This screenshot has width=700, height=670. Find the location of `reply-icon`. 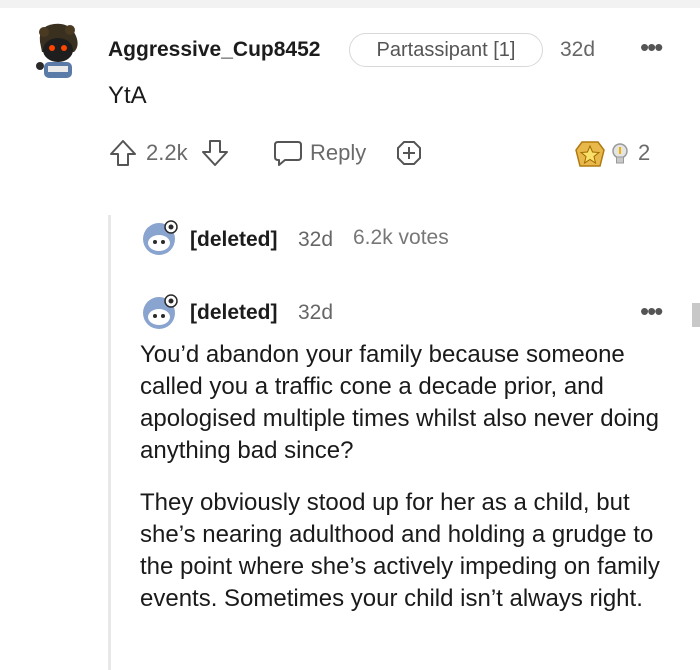

reply-icon is located at coordinates (288, 153).